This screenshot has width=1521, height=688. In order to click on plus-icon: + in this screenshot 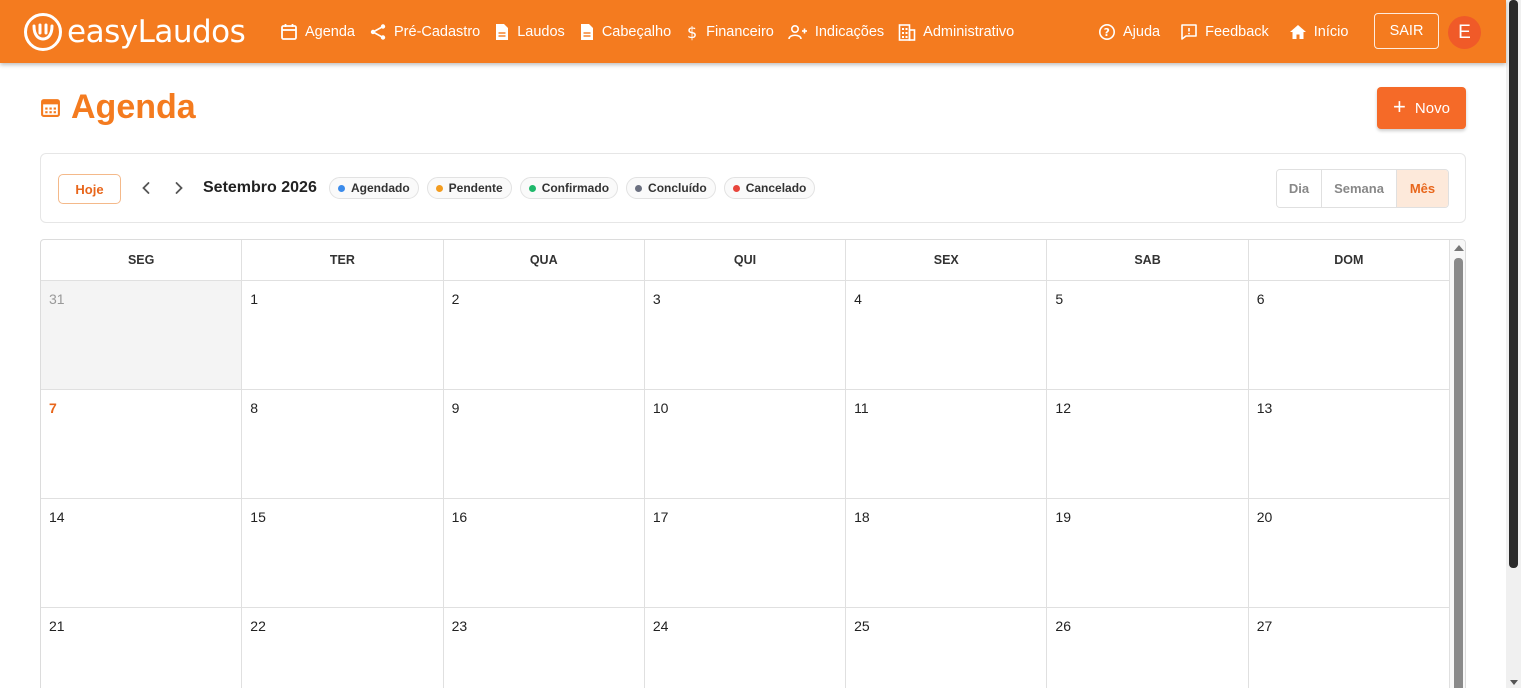, I will do `click(1399, 106)`.